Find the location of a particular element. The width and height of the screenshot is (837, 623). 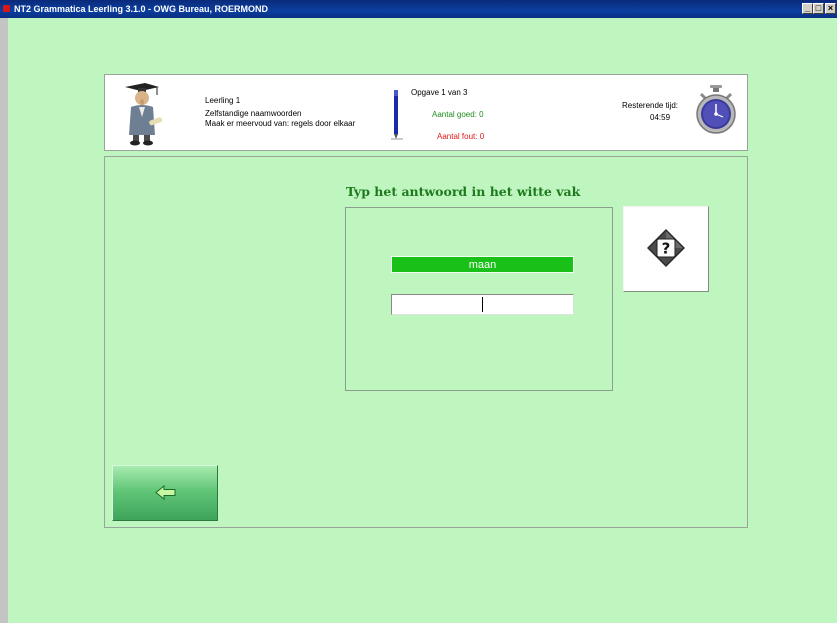

maximize-button: □ is located at coordinates (818, 8).